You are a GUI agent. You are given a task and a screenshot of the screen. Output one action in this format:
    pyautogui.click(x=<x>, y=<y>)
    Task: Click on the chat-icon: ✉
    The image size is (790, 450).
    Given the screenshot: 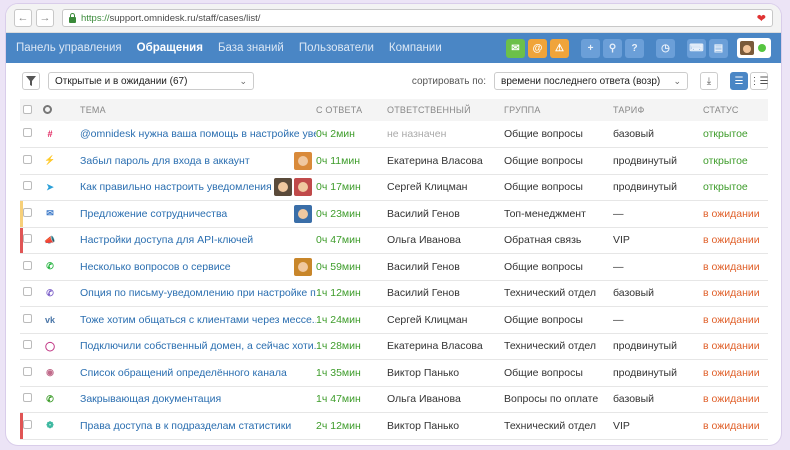 What is the action you would take?
    pyautogui.click(x=515, y=48)
    